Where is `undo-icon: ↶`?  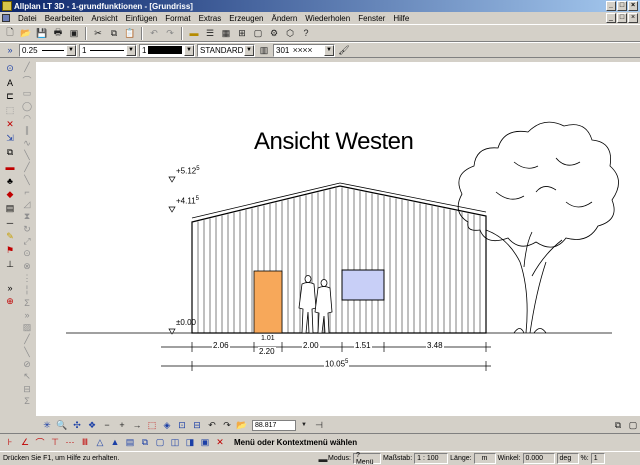
undo-icon: ↶ is located at coordinates (154, 33).